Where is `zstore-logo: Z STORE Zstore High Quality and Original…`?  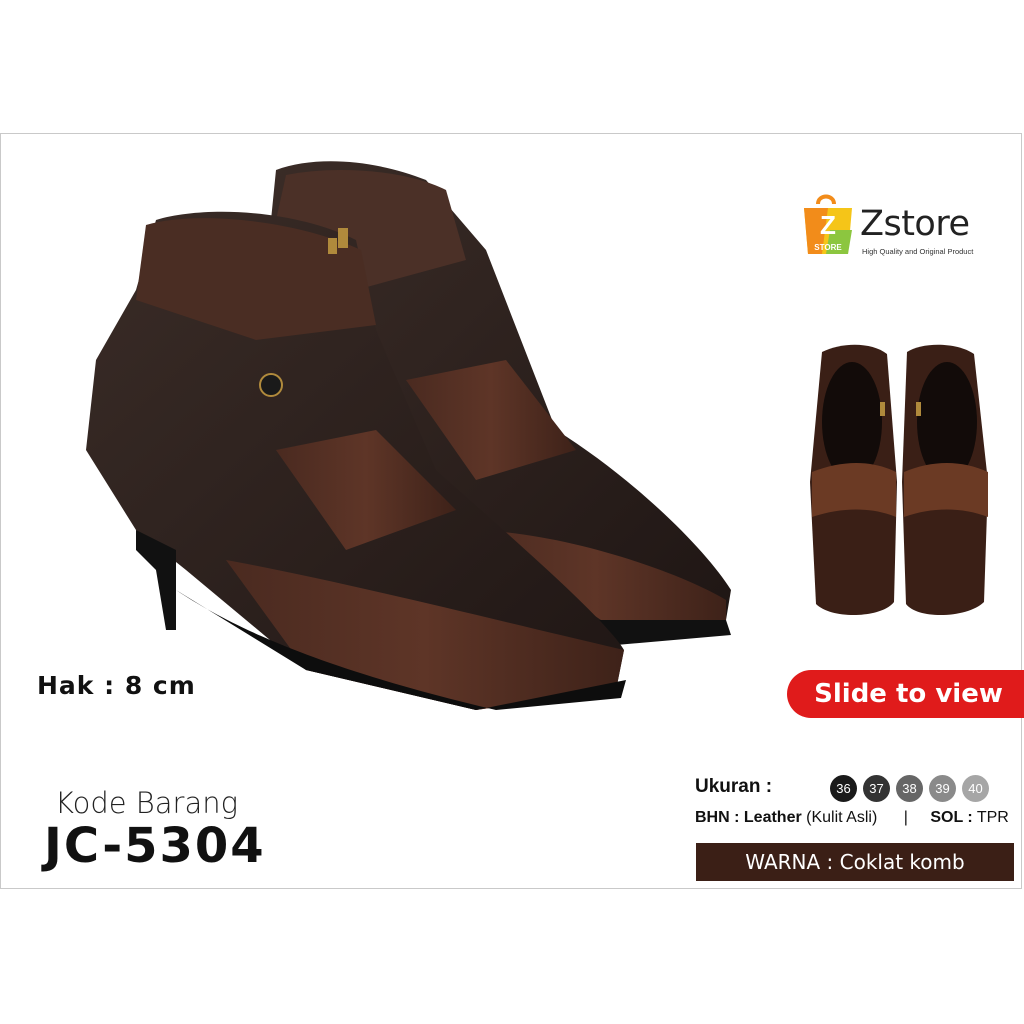 zstore-logo: Z STORE Zstore High Quality and Original… is located at coordinates (895, 225).